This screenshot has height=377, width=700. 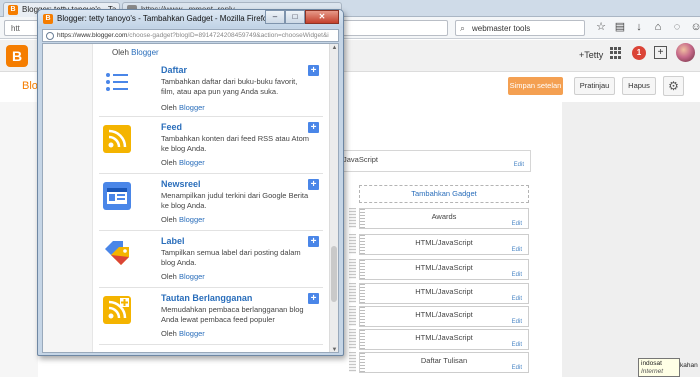 What do you see at coordinates (333, 198) in the screenshot?
I see `vertical-scrollbar: ▲ ▼` at bounding box center [333, 198].